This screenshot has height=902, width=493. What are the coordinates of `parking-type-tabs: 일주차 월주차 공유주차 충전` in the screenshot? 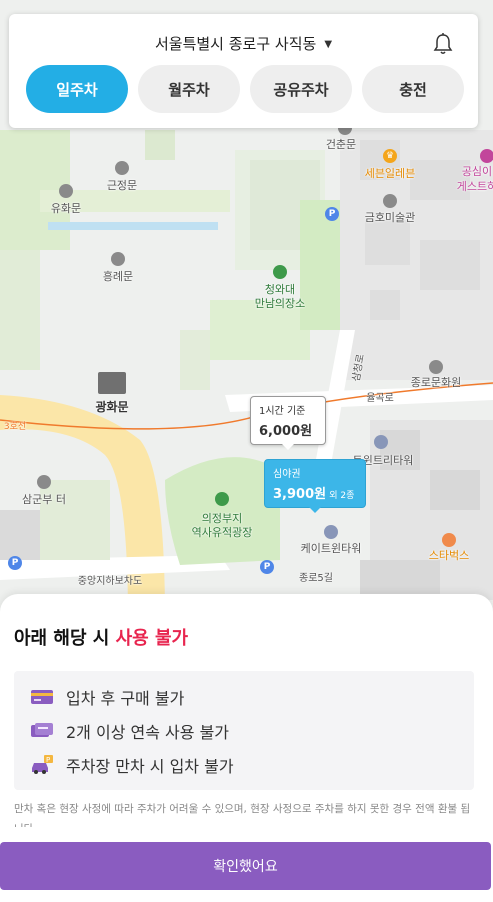 It's located at (245, 89).